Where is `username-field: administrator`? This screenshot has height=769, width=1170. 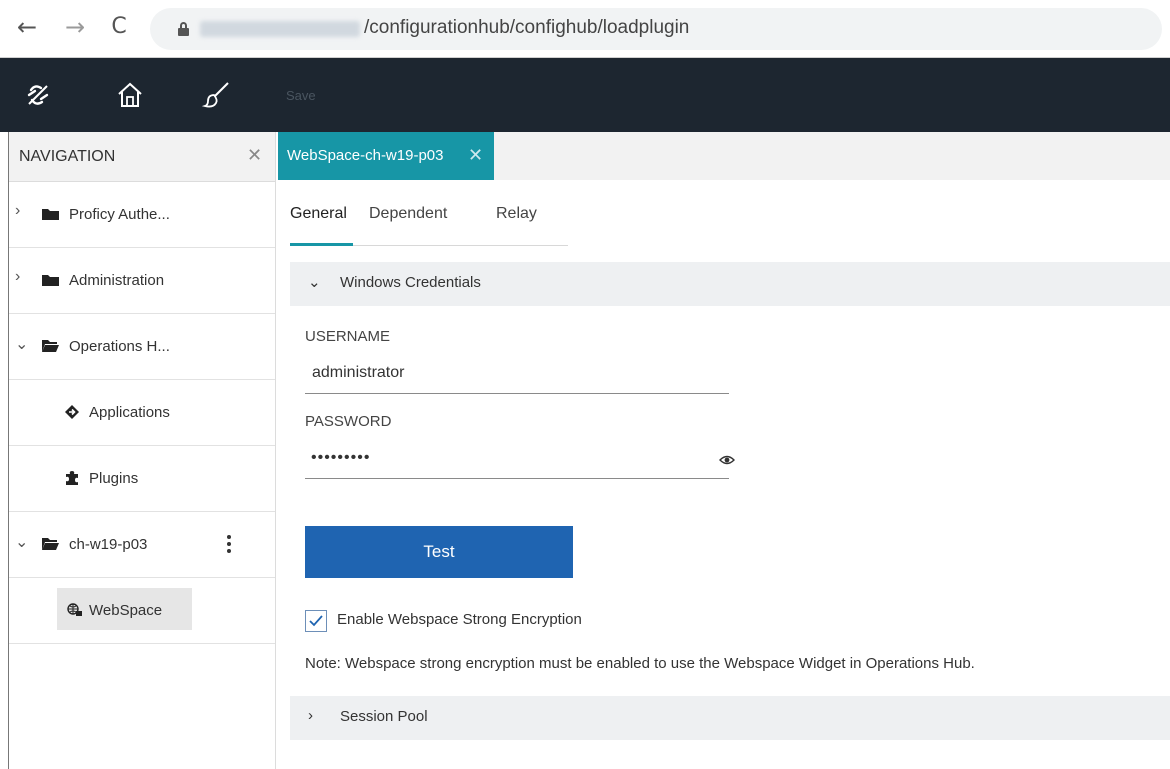
username-field: administrator is located at coordinates (517, 375).